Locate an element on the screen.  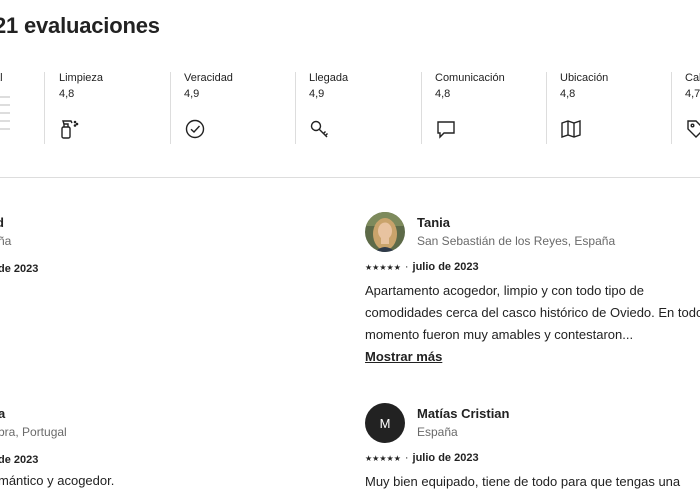
category-label: Ubicación is located at coordinates (584, 78).